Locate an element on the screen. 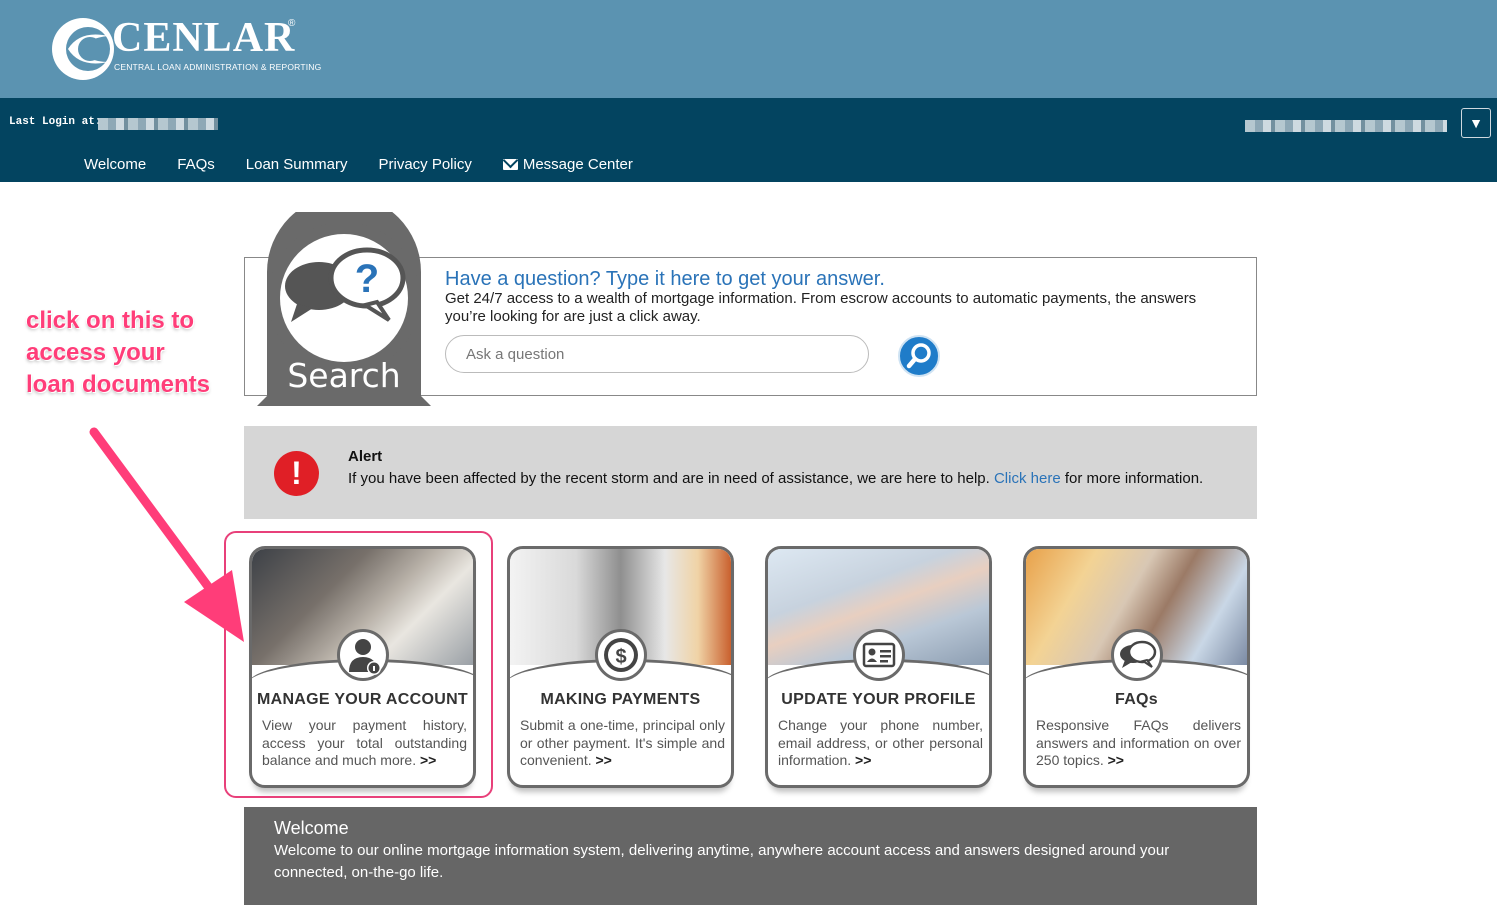  ask-question-input is located at coordinates (657, 354).